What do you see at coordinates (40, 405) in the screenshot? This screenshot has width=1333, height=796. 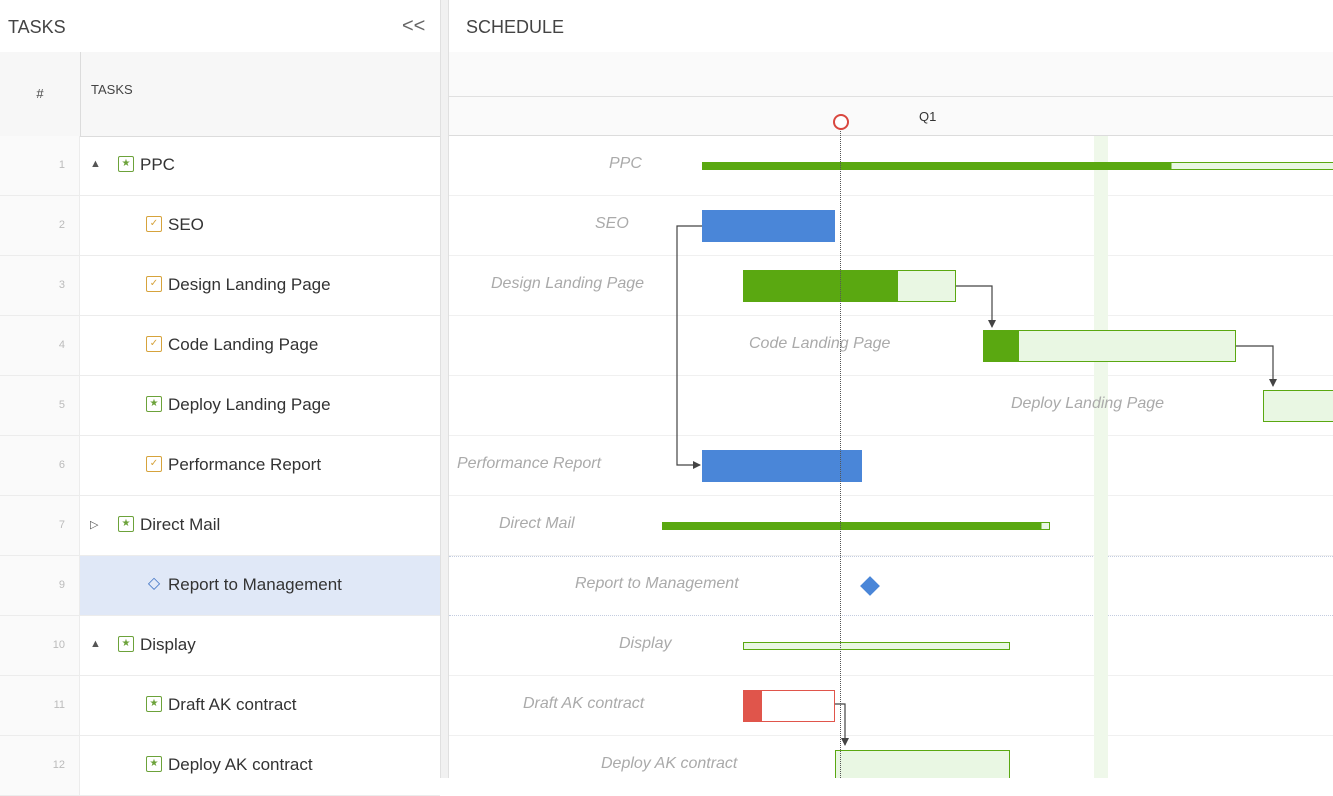 I see `row-number: 5` at bounding box center [40, 405].